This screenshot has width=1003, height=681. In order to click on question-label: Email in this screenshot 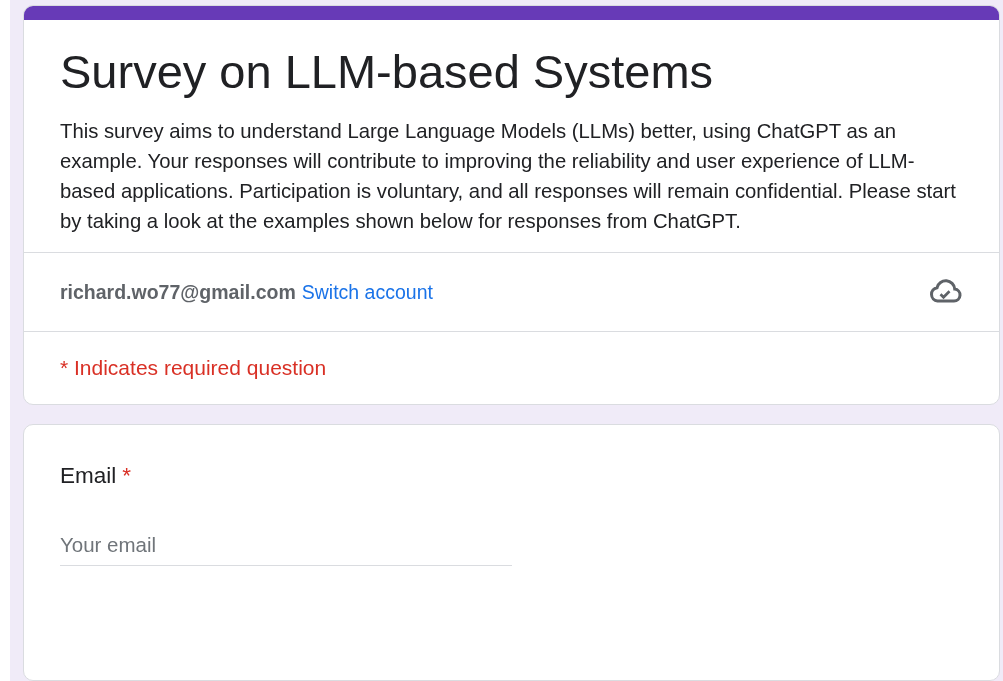, I will do `click(88, 476)`.